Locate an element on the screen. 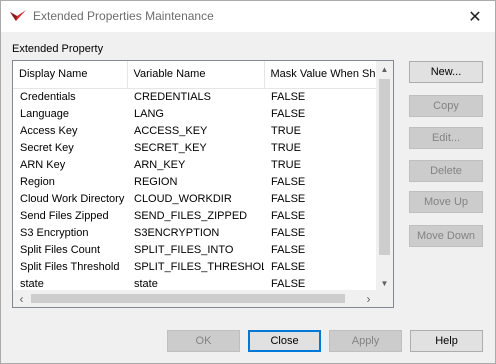  table-row: Region REGION FALSE is located at coordinates (195, 181).